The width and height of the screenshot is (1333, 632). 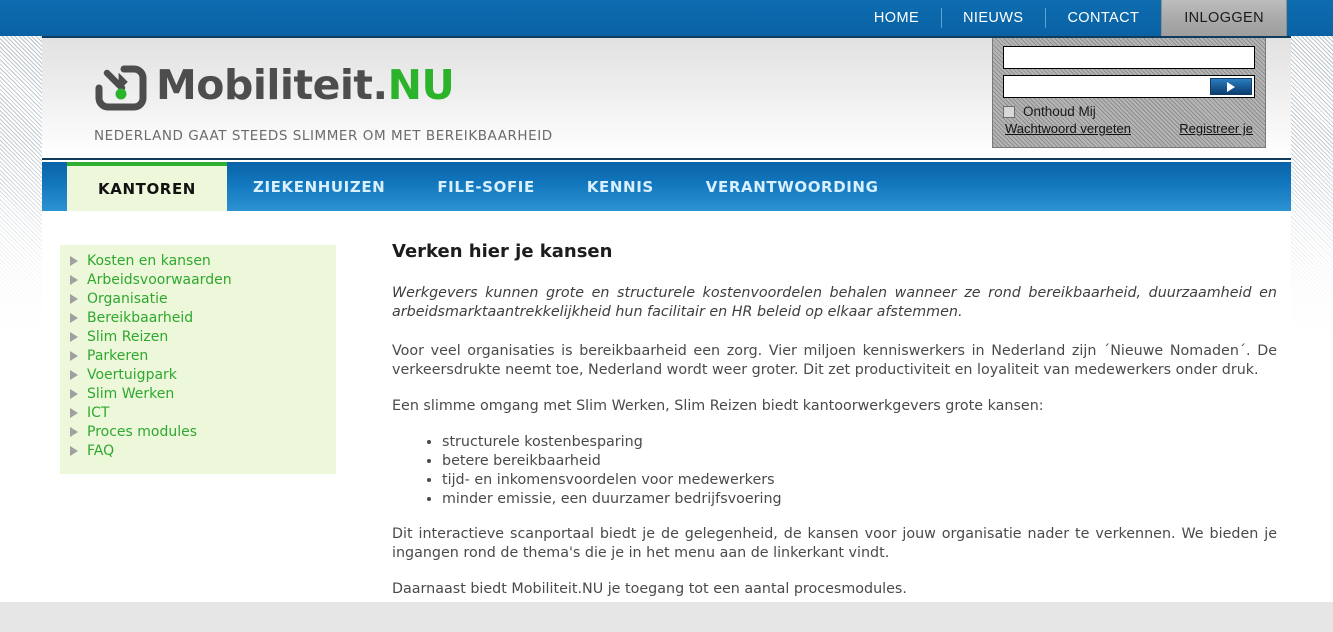 What do you see at coordinates (159, 279) in the screenshot?
I see `sidebar-label-arbeidsvoorwaarden: Arbeidsvoorwaarden` at bounding box center [159, 279].